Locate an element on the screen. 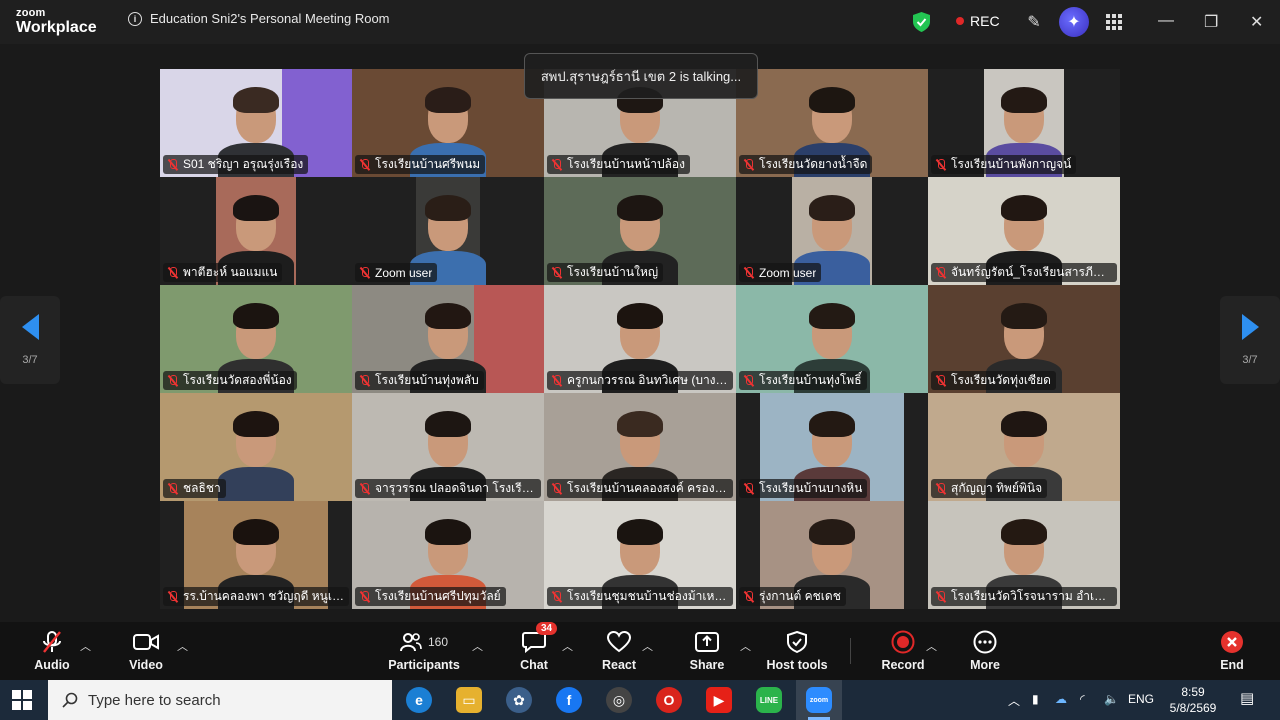 The image size is (1280, 720). taskbar-search-box: Type here to search is located at coordinates (220, 700).